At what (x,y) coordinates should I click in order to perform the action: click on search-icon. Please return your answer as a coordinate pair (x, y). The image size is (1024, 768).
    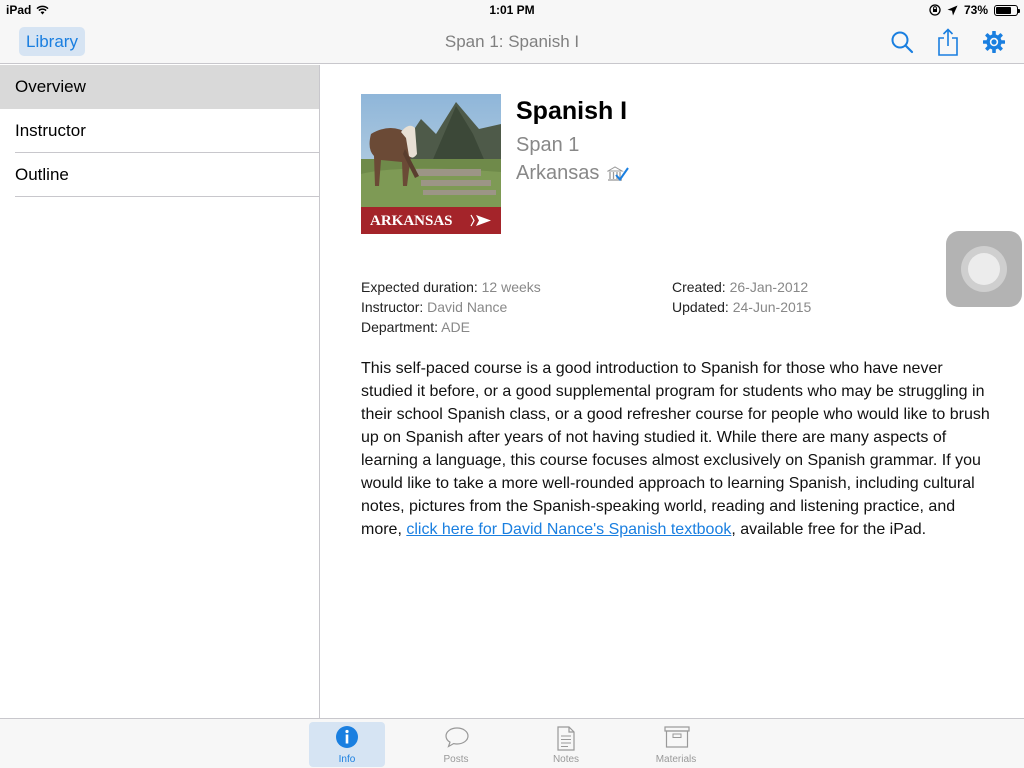
    Looking at the image, I should click on (902, 42).